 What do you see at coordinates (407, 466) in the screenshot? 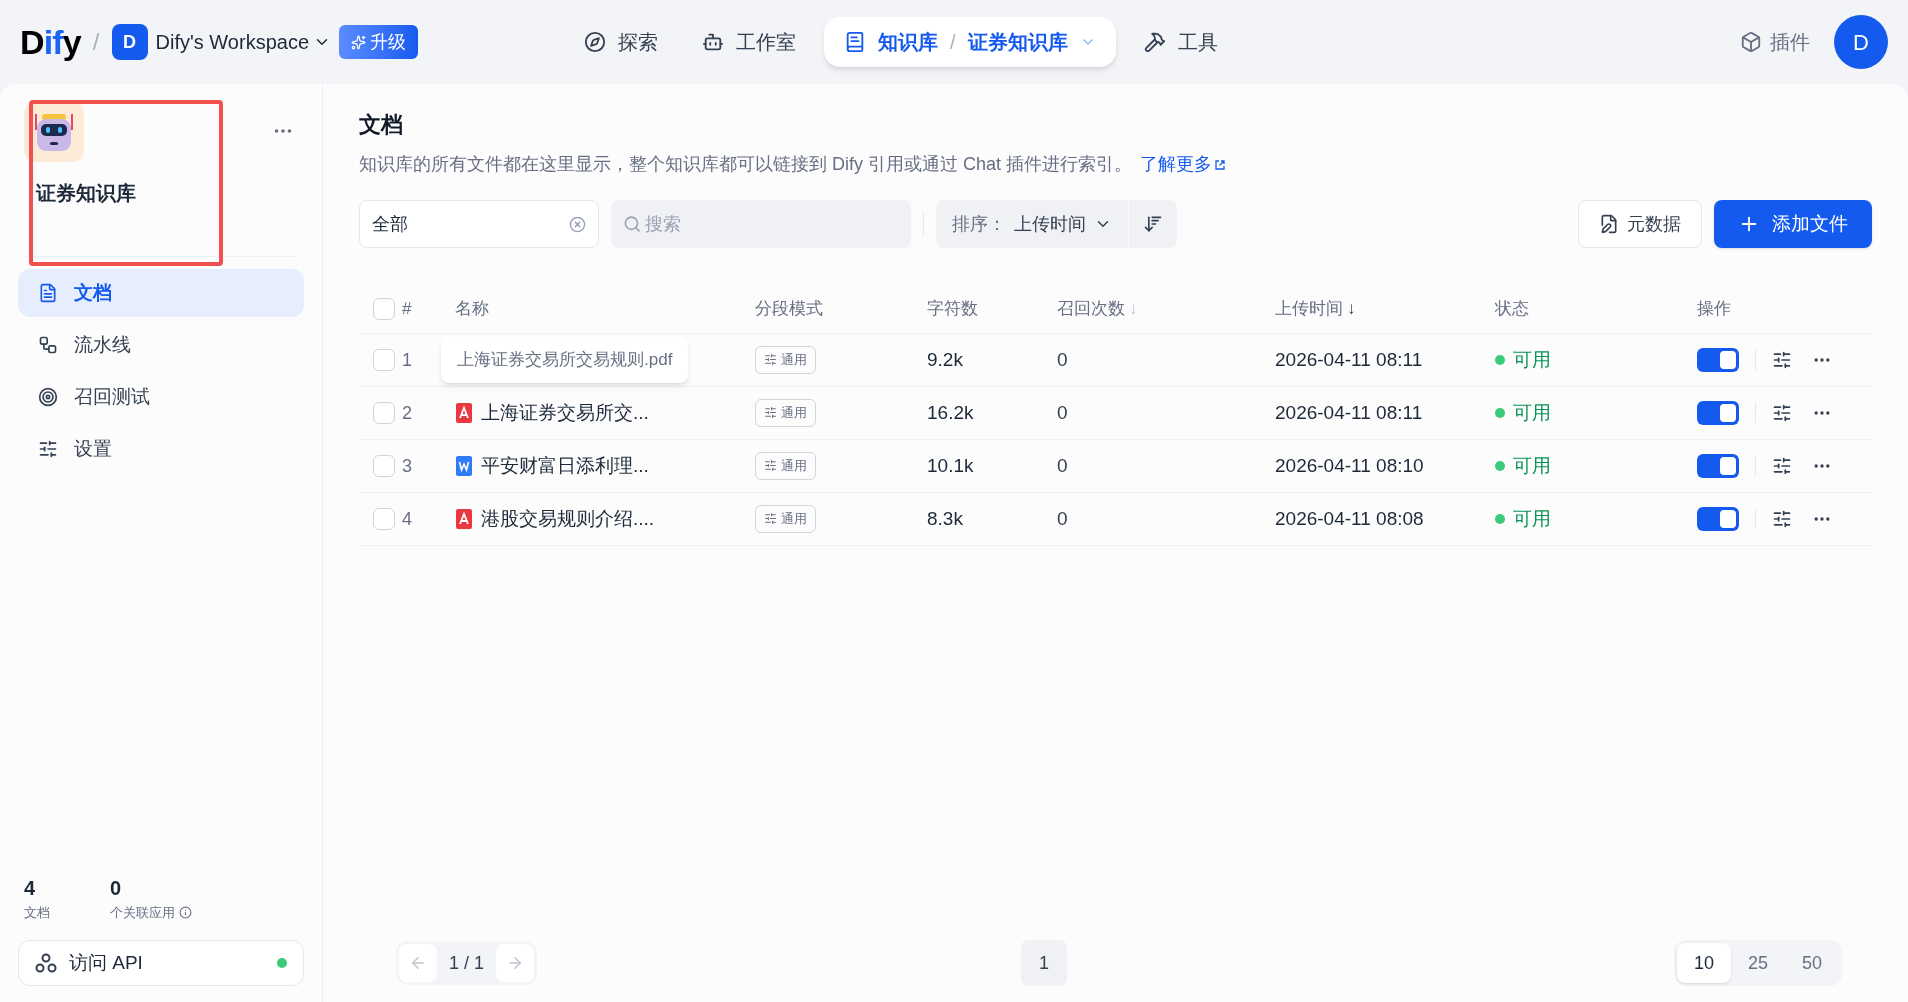
I see `row-index: 3` at bounding box center [407, 466].